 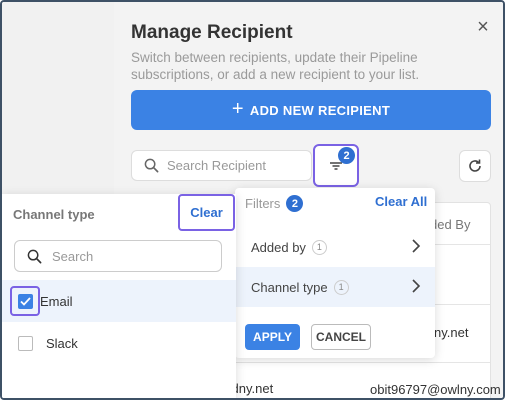 I want to click on filter-button: 2, so click(x=336, y=165).